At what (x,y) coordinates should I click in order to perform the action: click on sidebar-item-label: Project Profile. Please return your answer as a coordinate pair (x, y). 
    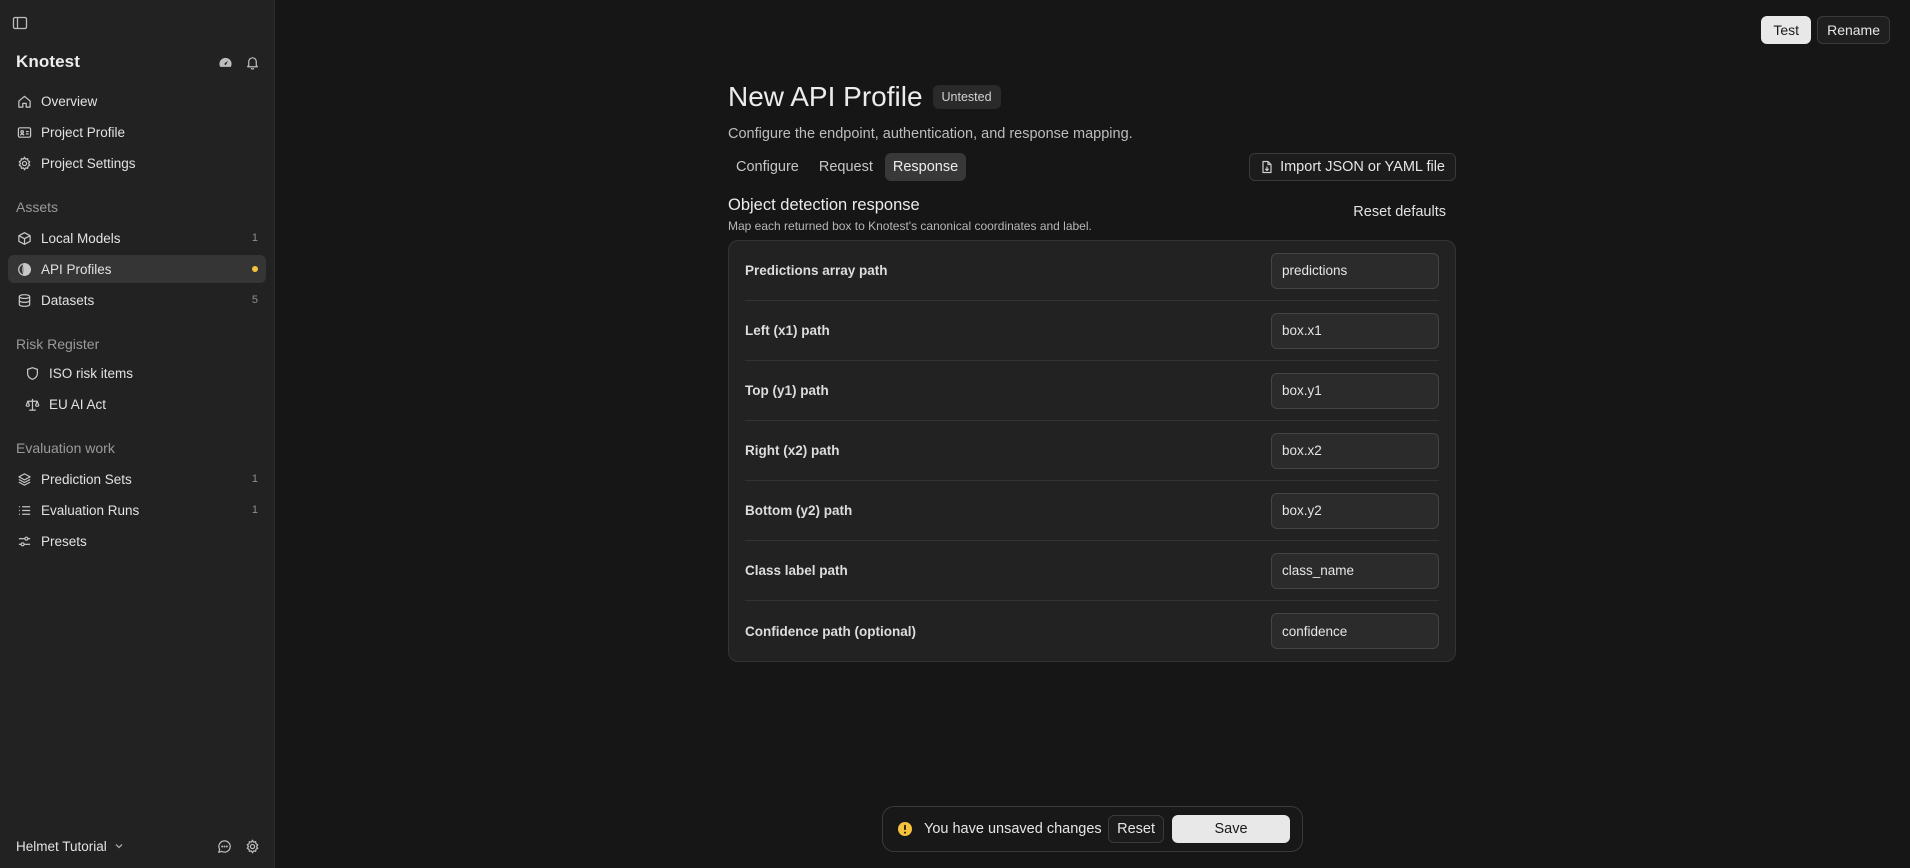
    Looking at the image, I should click on (83, 132).